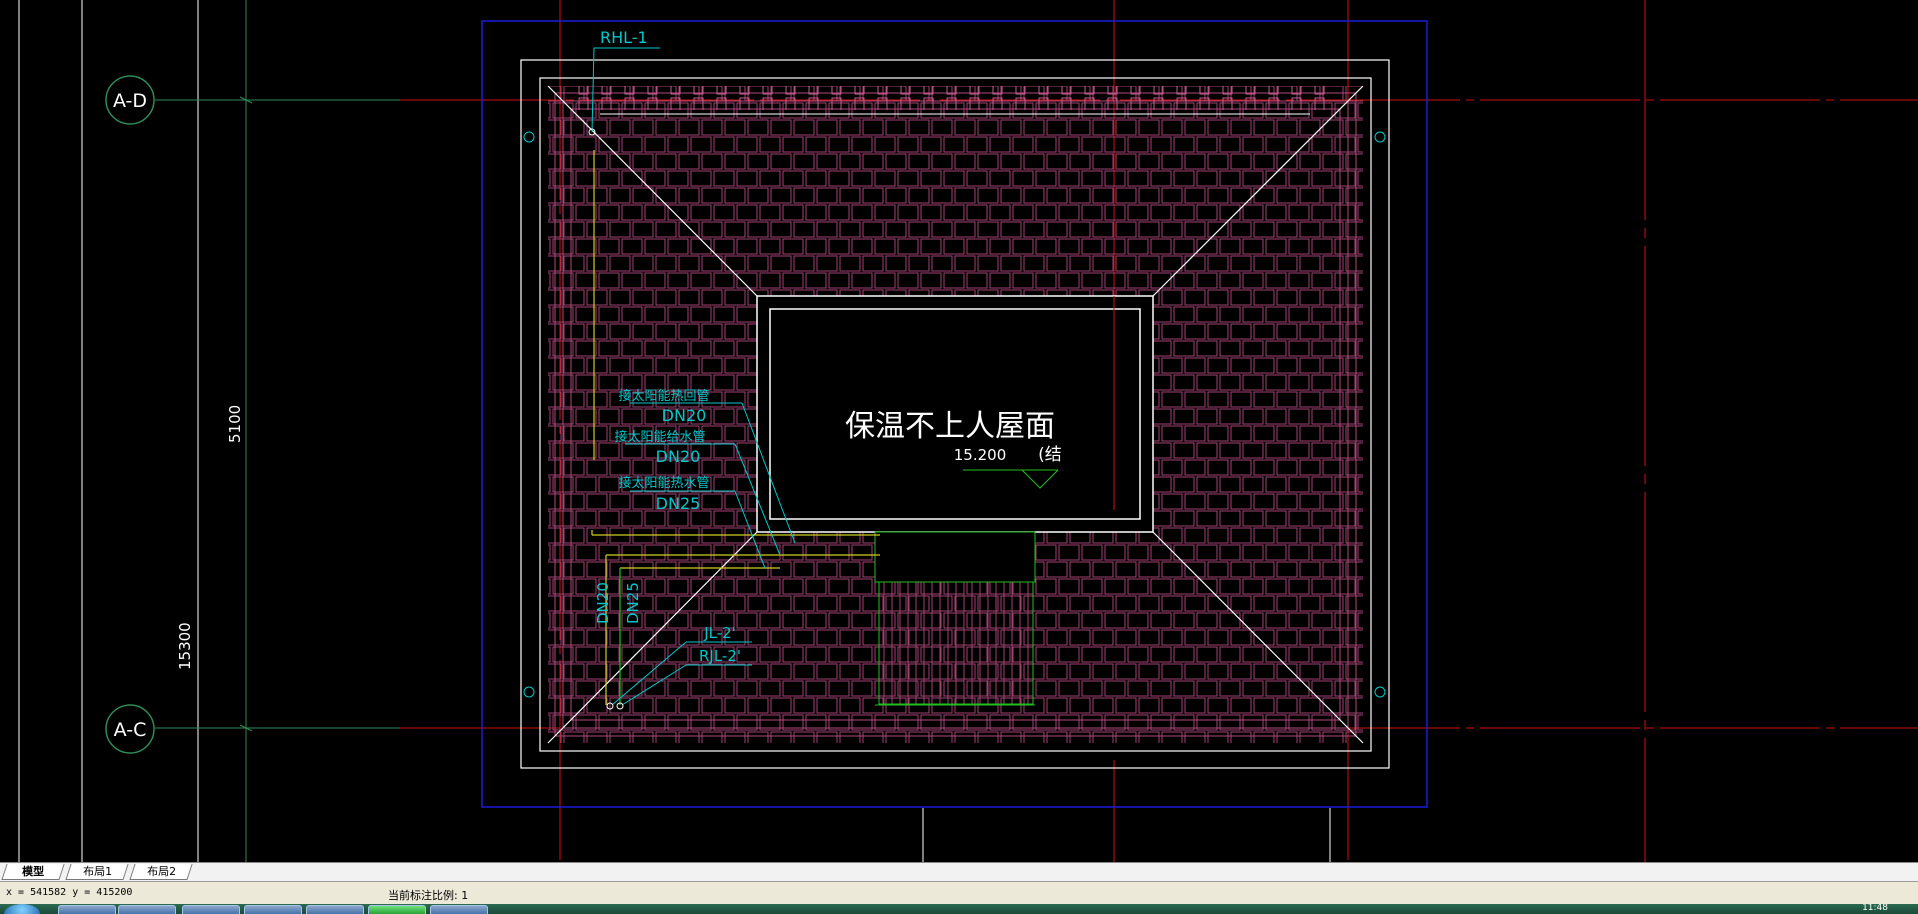 Image resolution: width=1918 pixels, height=914 pixels. I want to click on bottom-lines, so click(1126, 835).